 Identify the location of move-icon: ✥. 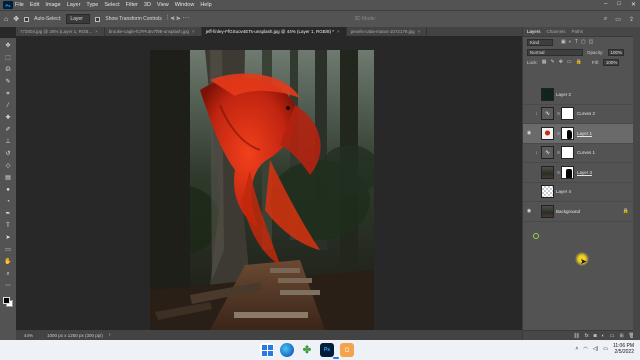
(8, 46).